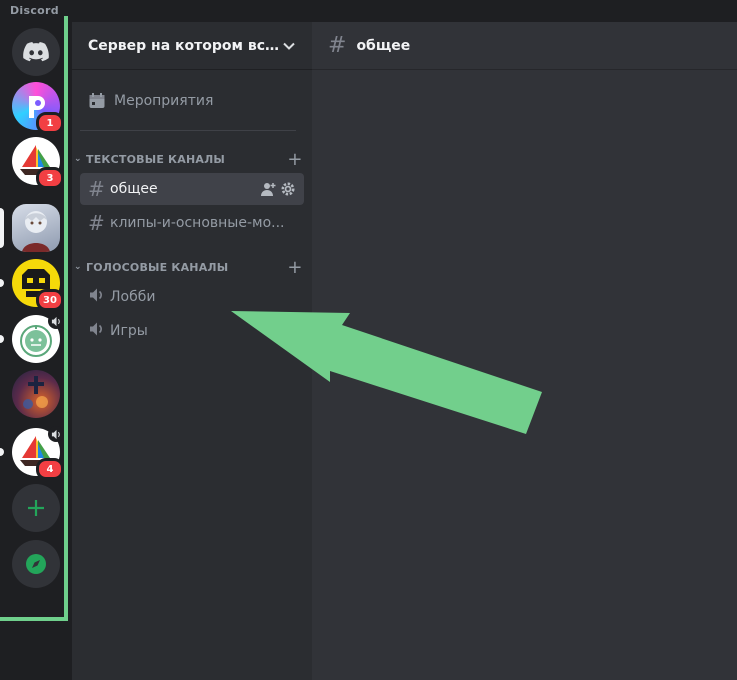 The height and width of the screenshot is (680, 737). Describe the element at coordinates (38, 163) in the screenshot. I see `server-icon-boat: 3` at that location.